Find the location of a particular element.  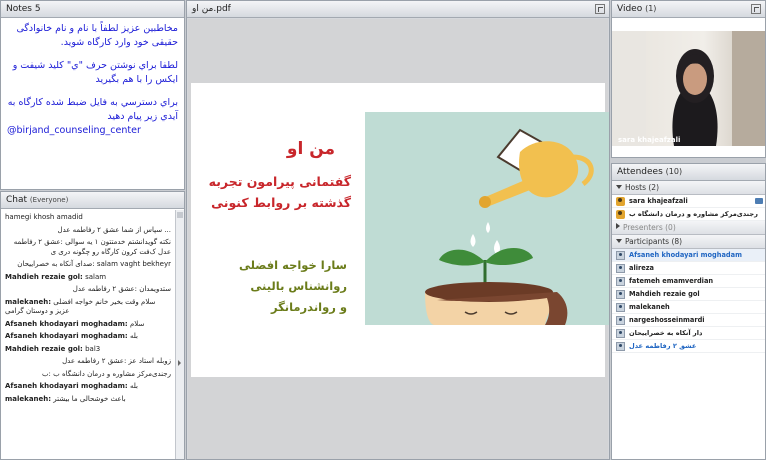

attendee-row: nargeshosseinmardi is located at coordinates (688, 320).